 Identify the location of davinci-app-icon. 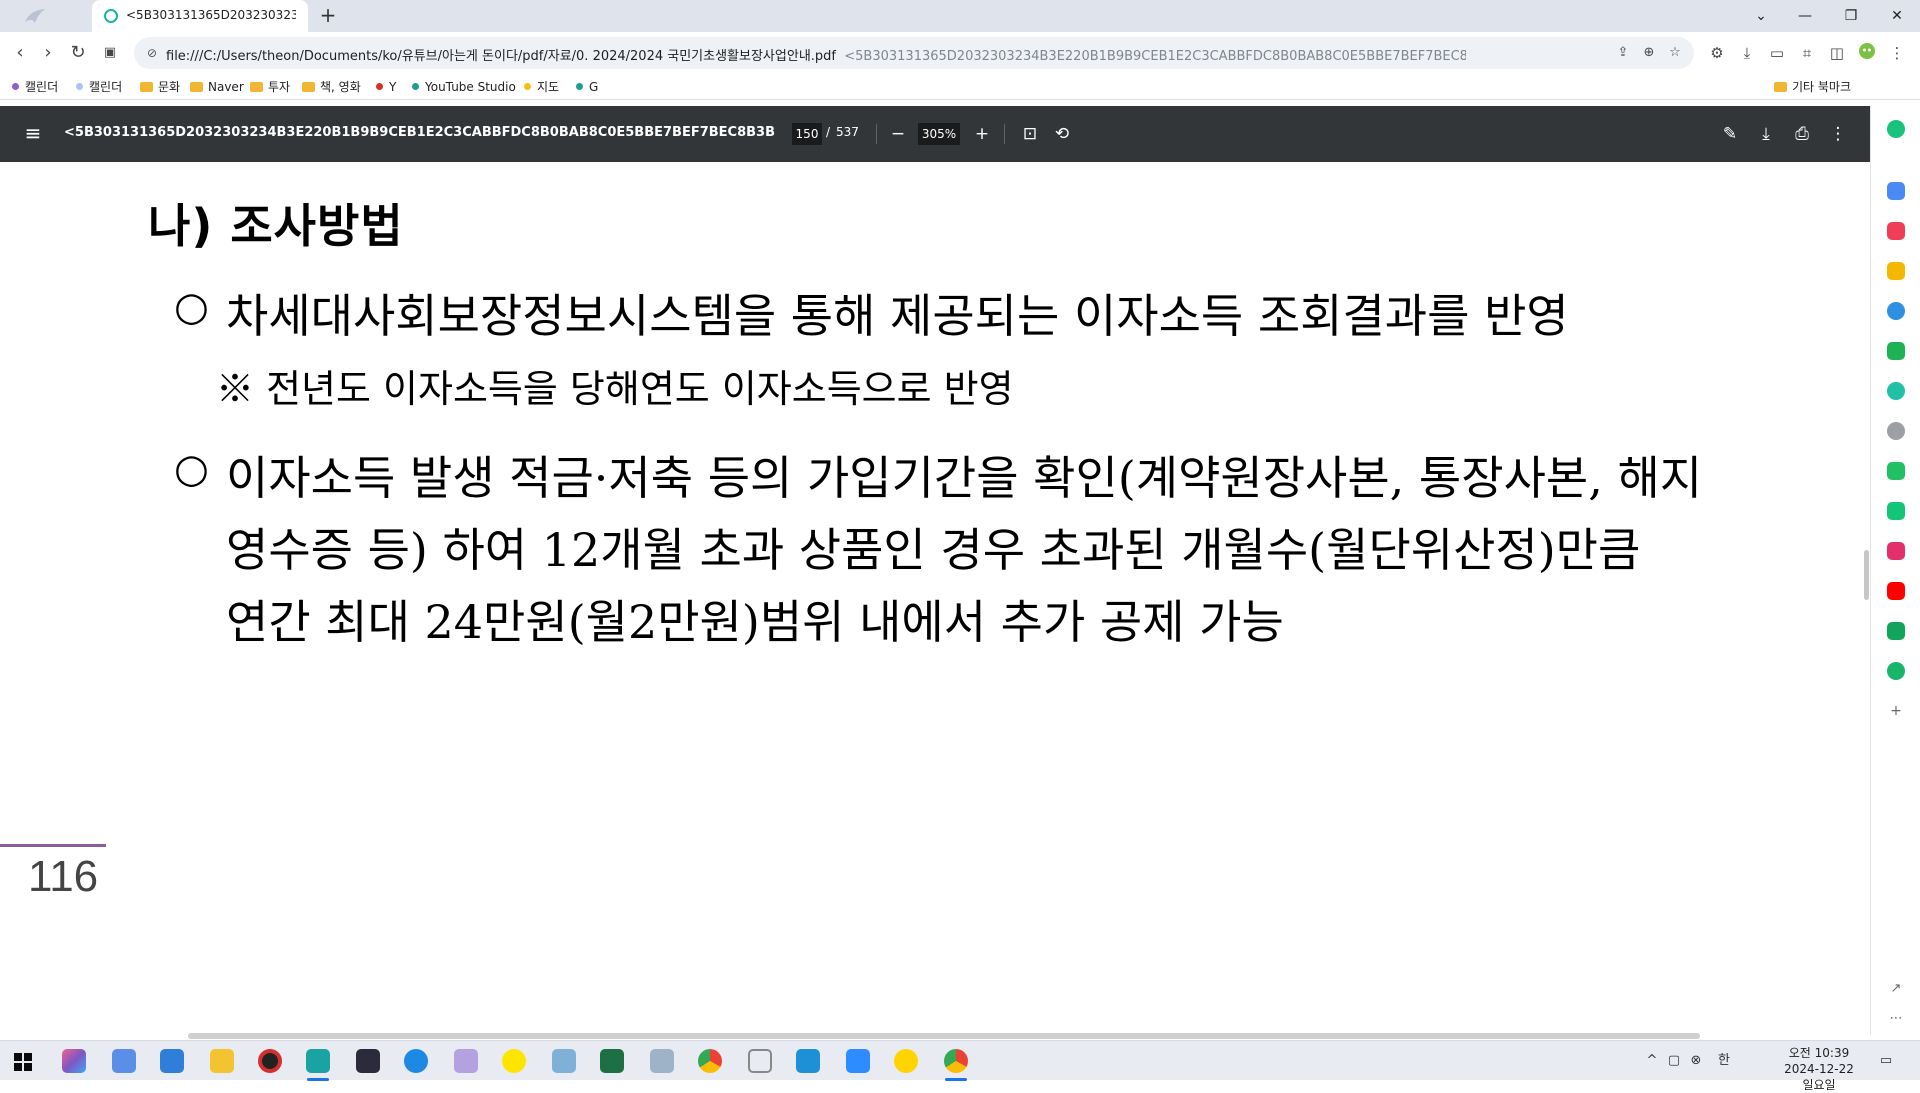
(368, 1061).